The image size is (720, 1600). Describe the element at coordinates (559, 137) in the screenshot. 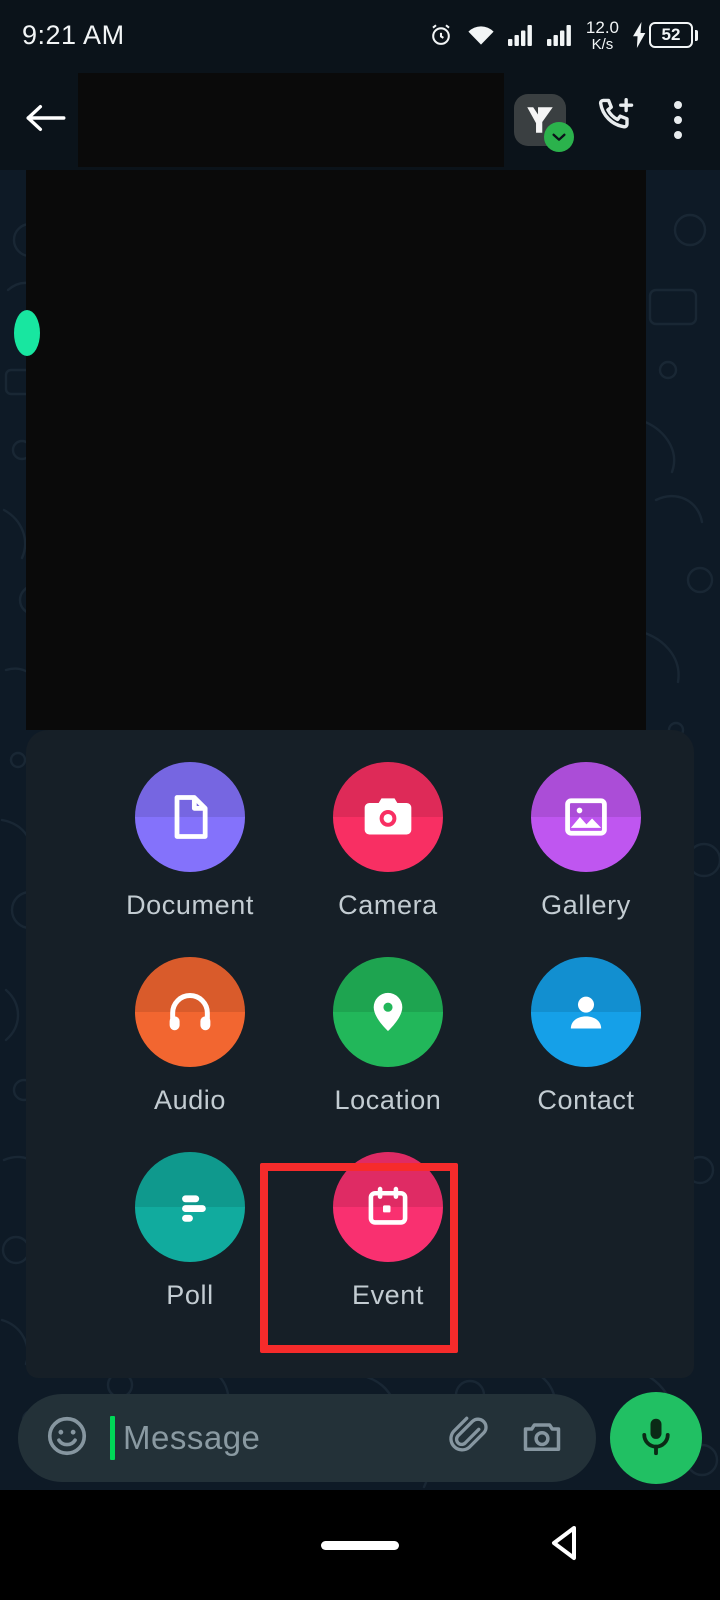

I see `green-check-badge` at that location.